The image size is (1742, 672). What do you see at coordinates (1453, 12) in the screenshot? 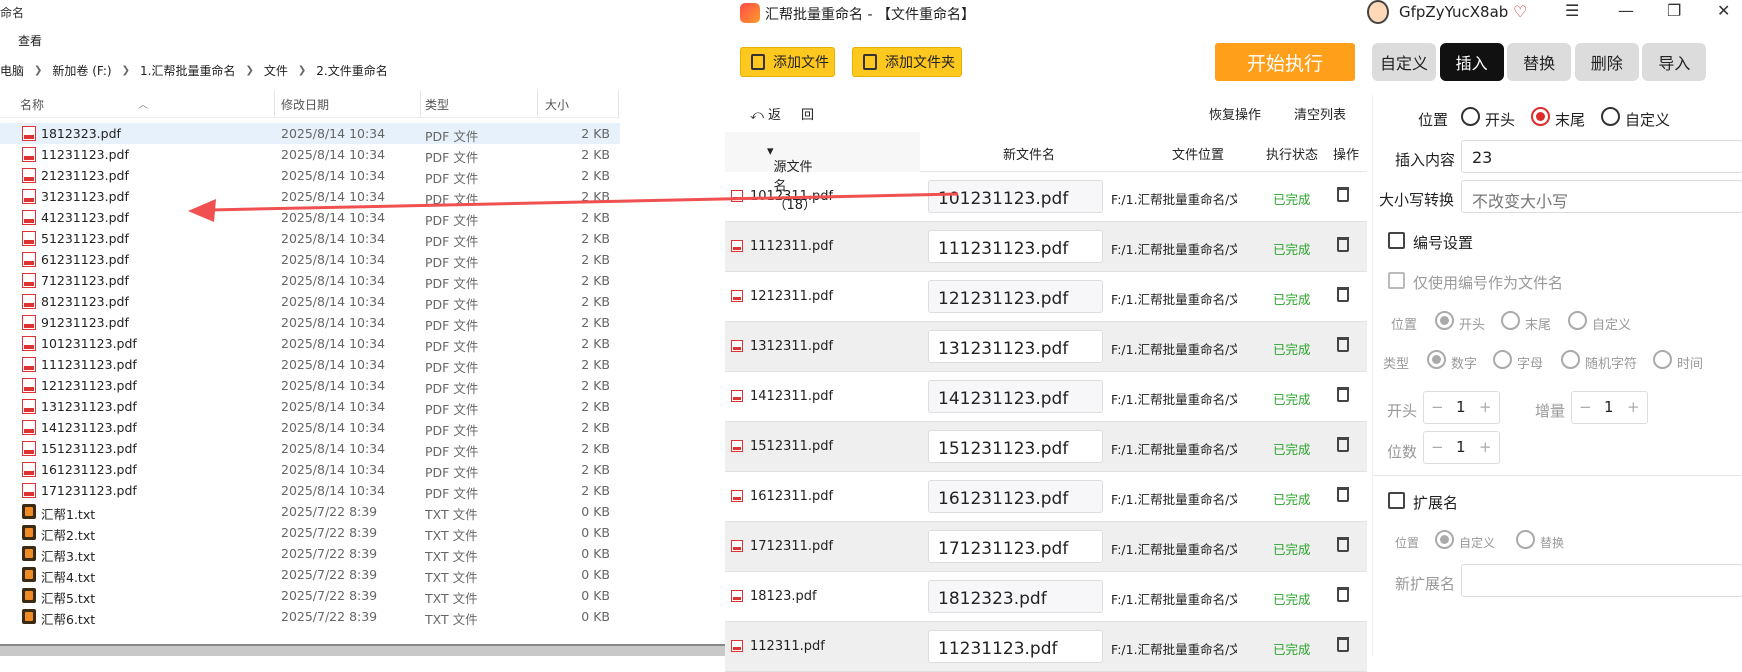
I see `username: GfpZyYucX8ab` at bounding box center [1453, 12].